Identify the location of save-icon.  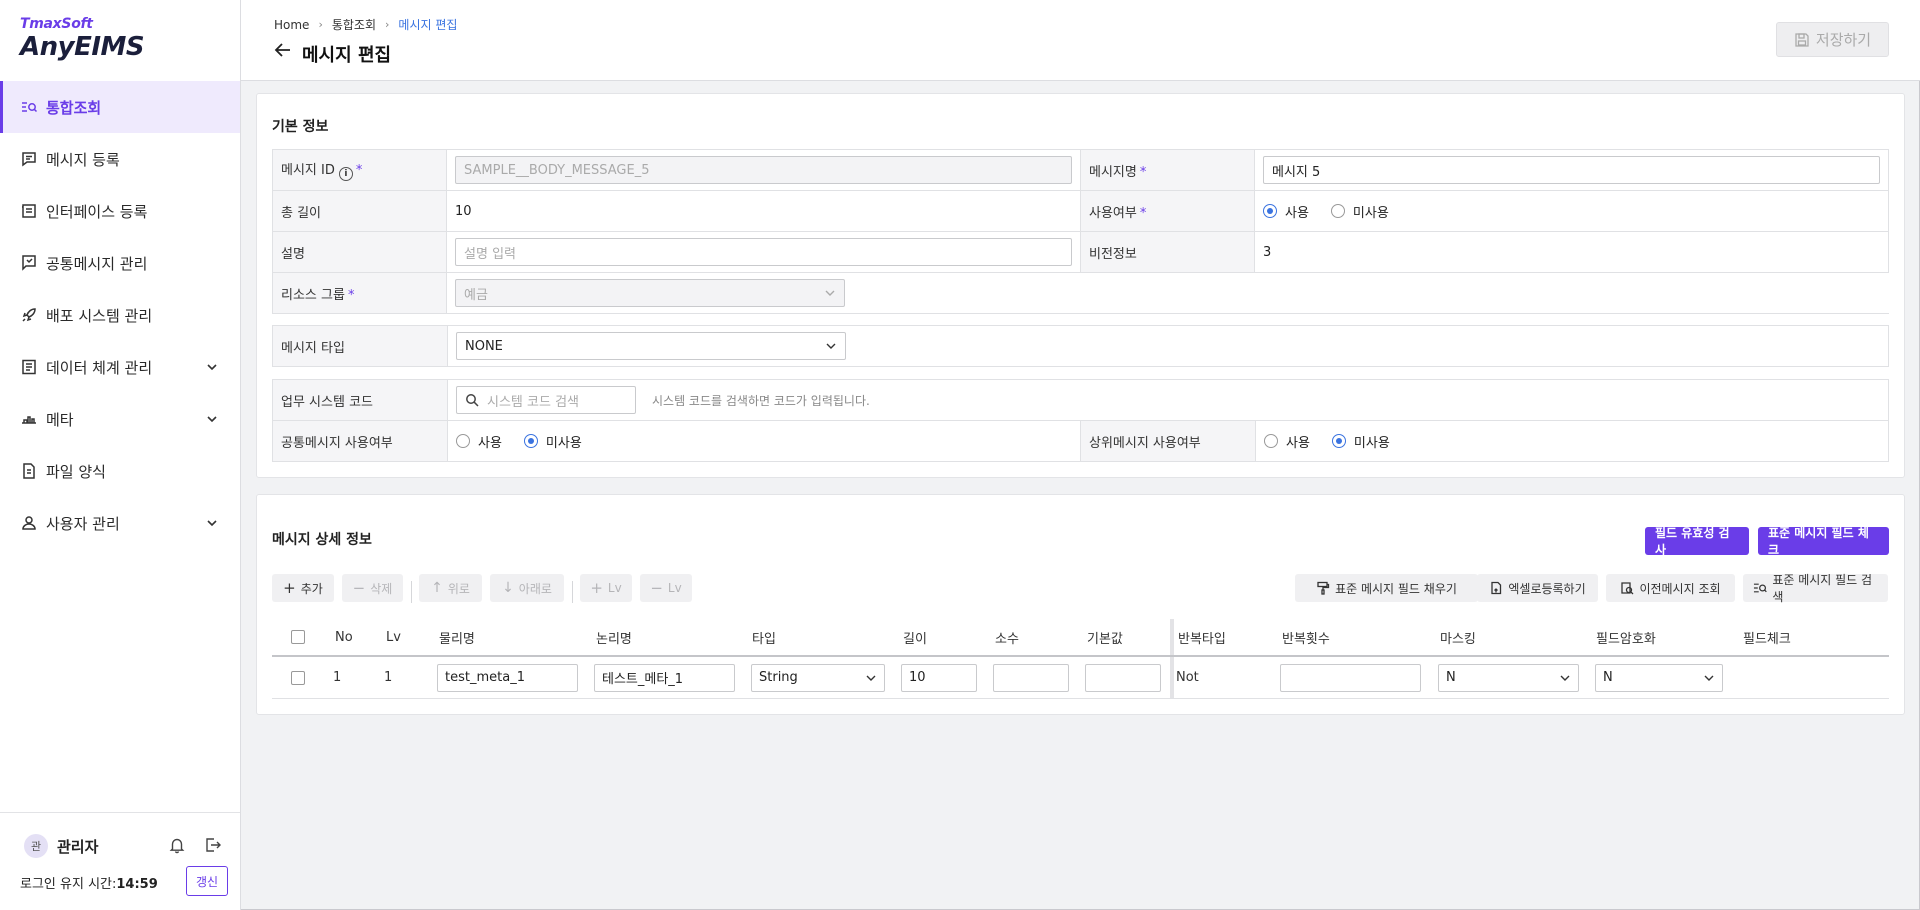
(1802, 39).